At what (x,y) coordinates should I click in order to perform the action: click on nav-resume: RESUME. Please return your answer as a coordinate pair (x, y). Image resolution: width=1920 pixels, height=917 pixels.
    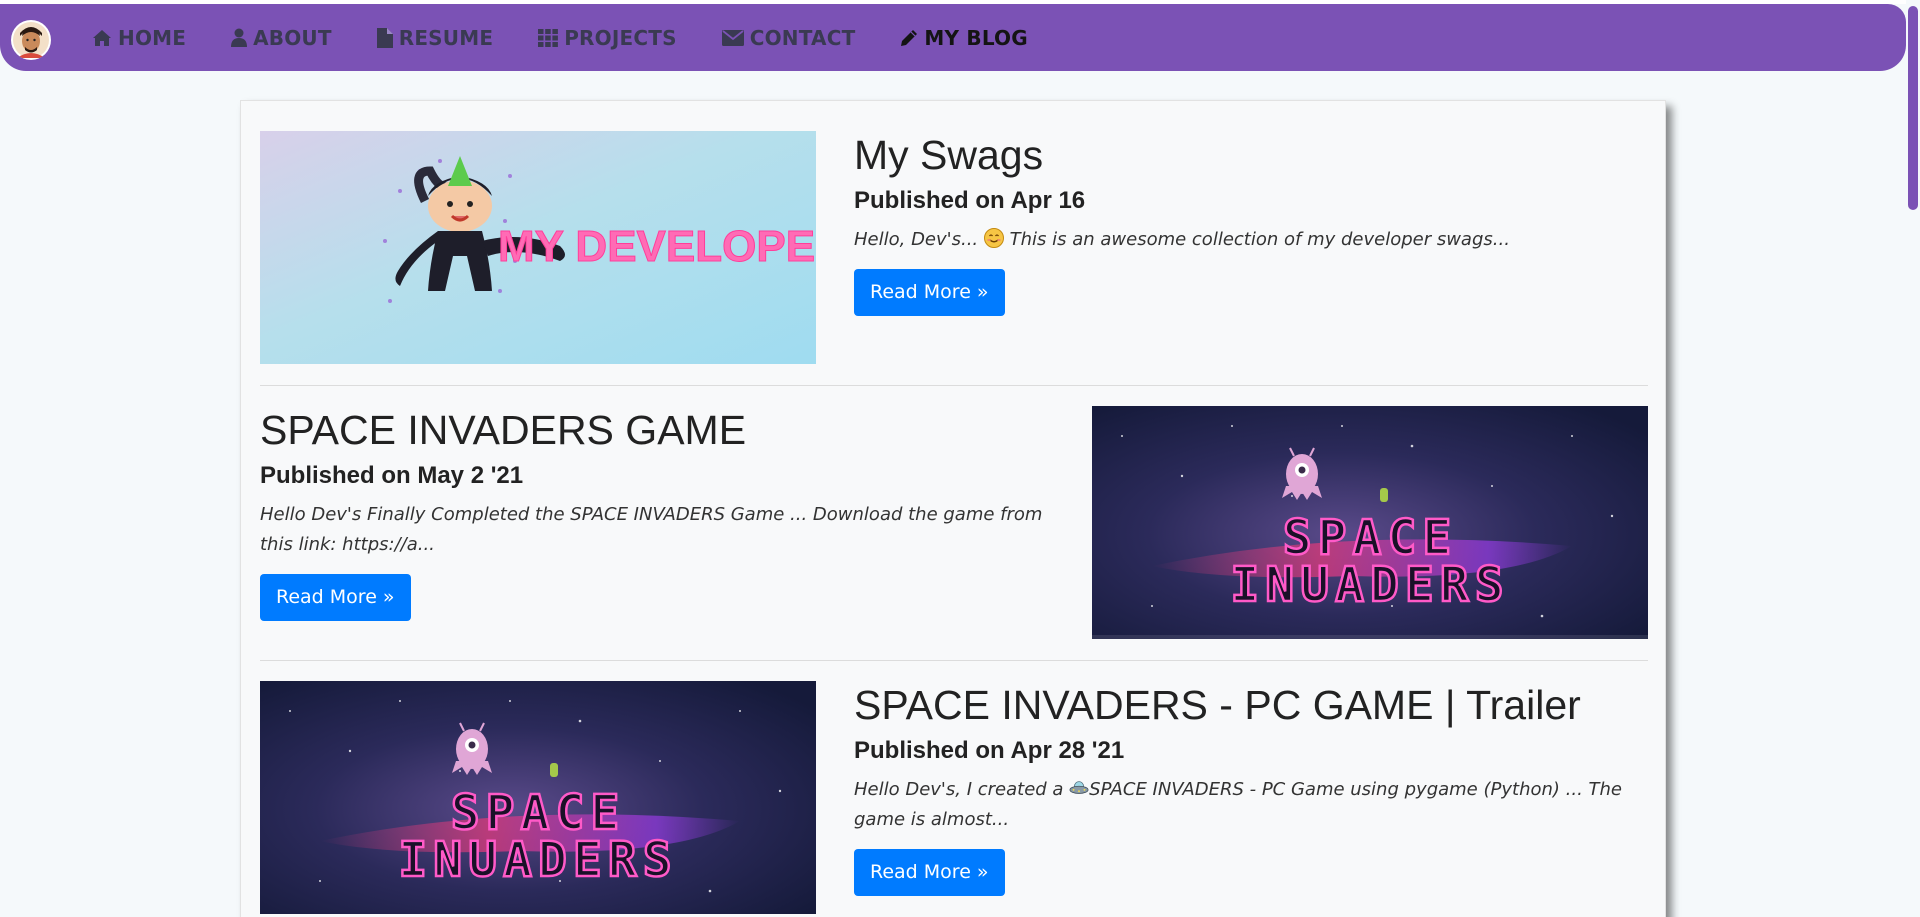
    Looking at the image, I should click on (435, 37).